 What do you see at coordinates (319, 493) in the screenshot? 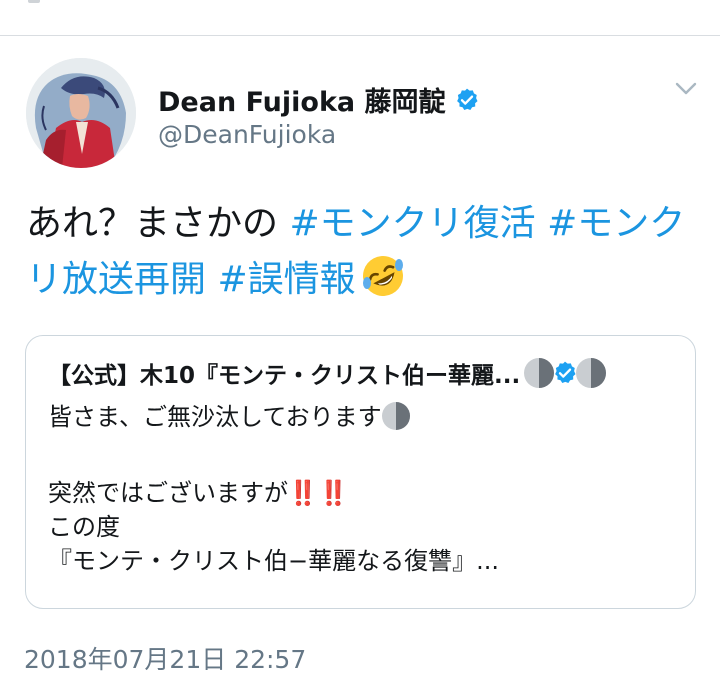
I see `double-exclamation-emoji: ‼️‼️` at bounding box center [319, 493].